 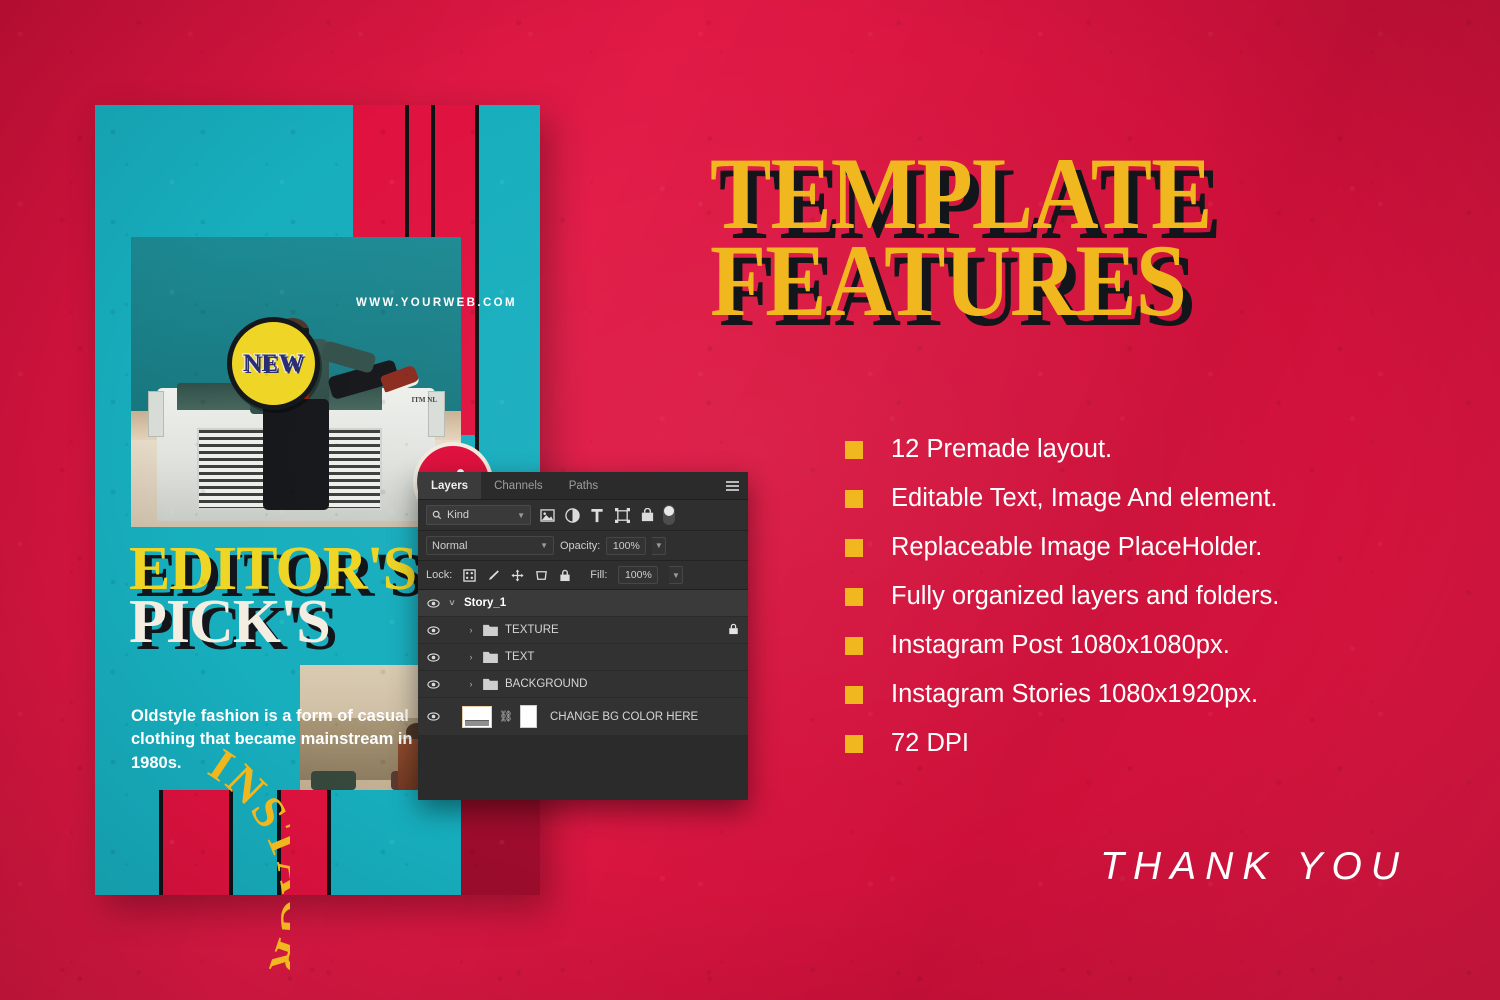 I want to click on panel-tab-bar: Layers Channels Paths, so click(x=583, y=486).